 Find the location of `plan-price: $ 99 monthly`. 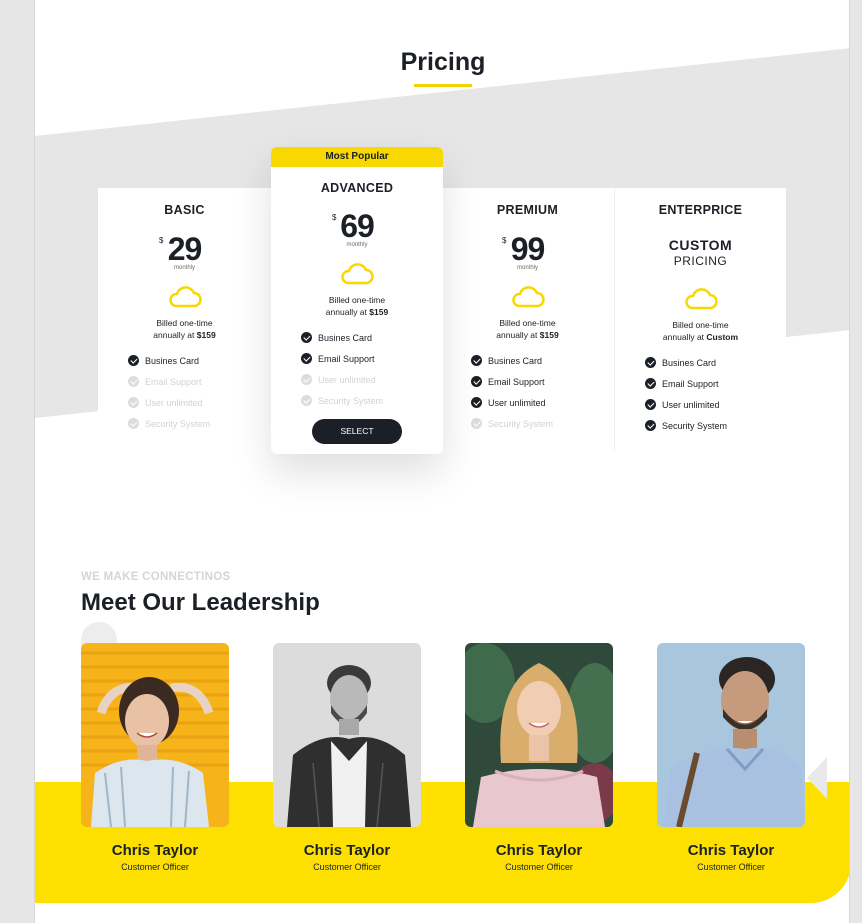

plan-price: $ 99 monthly is located at coordinates (527, 253).